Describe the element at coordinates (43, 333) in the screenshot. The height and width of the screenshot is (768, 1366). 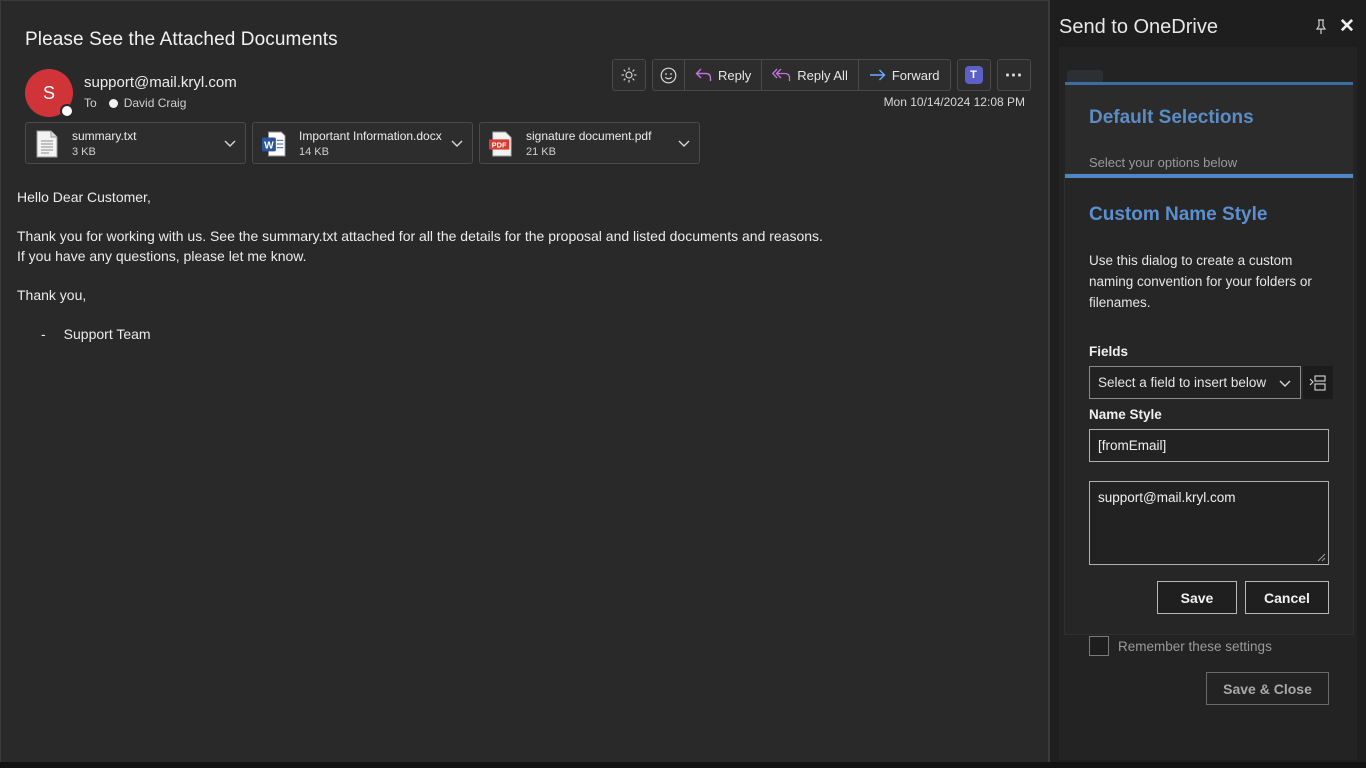
I see `signature-dash: -` at that location.